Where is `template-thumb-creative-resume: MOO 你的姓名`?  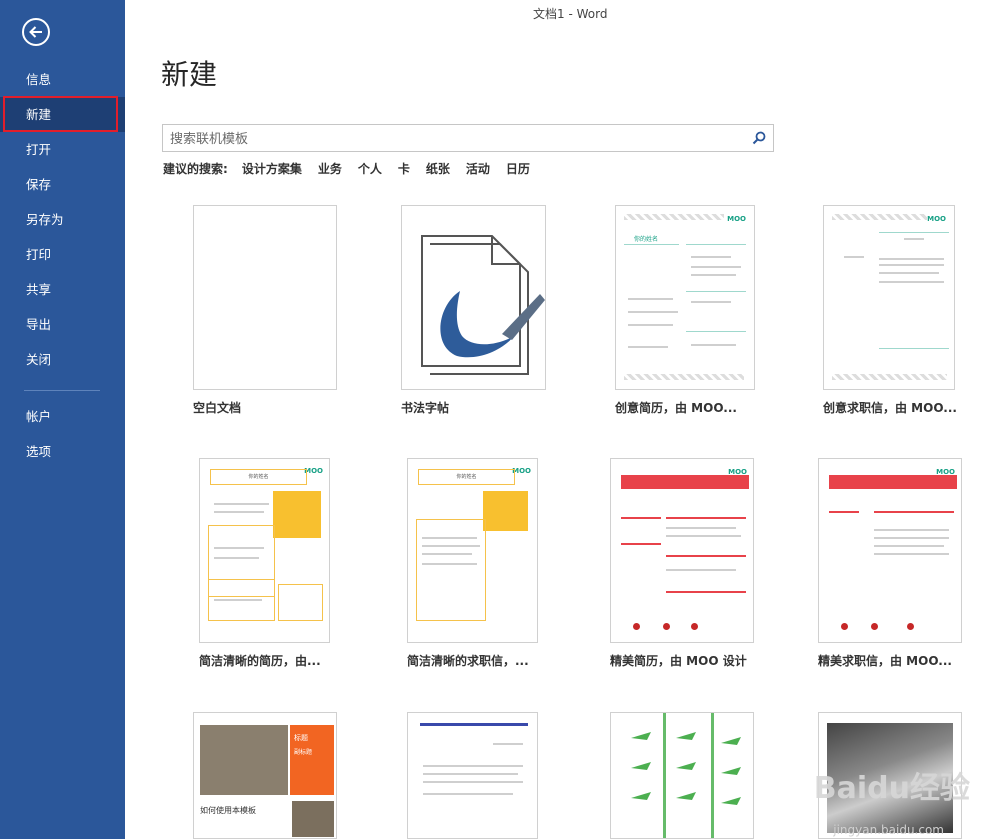
template-thumb-creative-resume: MOO 你的姓名 is located at coordinates (685, 297).